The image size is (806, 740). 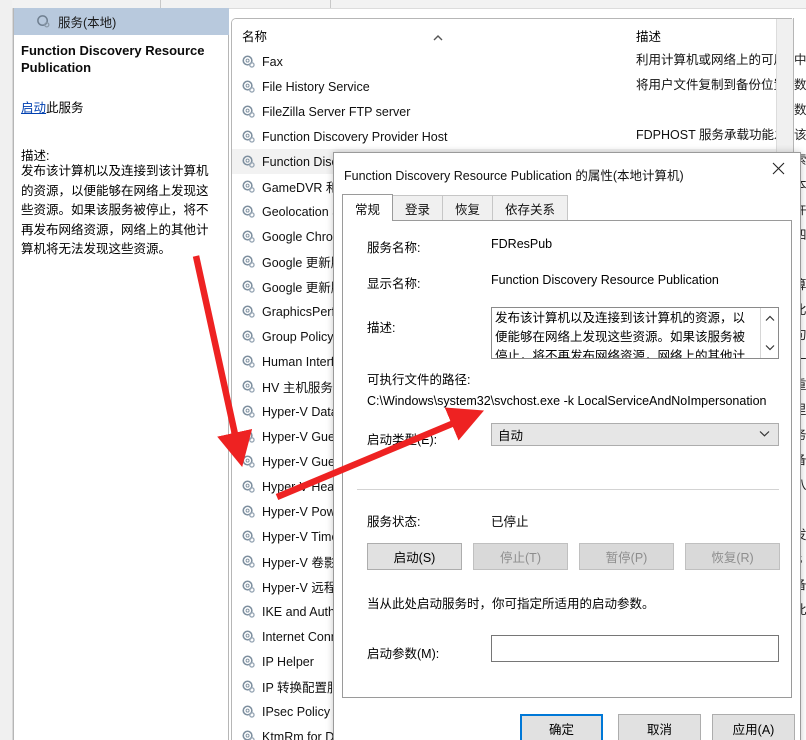 What do you see at coordinates (561, 727) in the screenshot?
I see `ok-button: 确定` at bounding box center [561, 727].